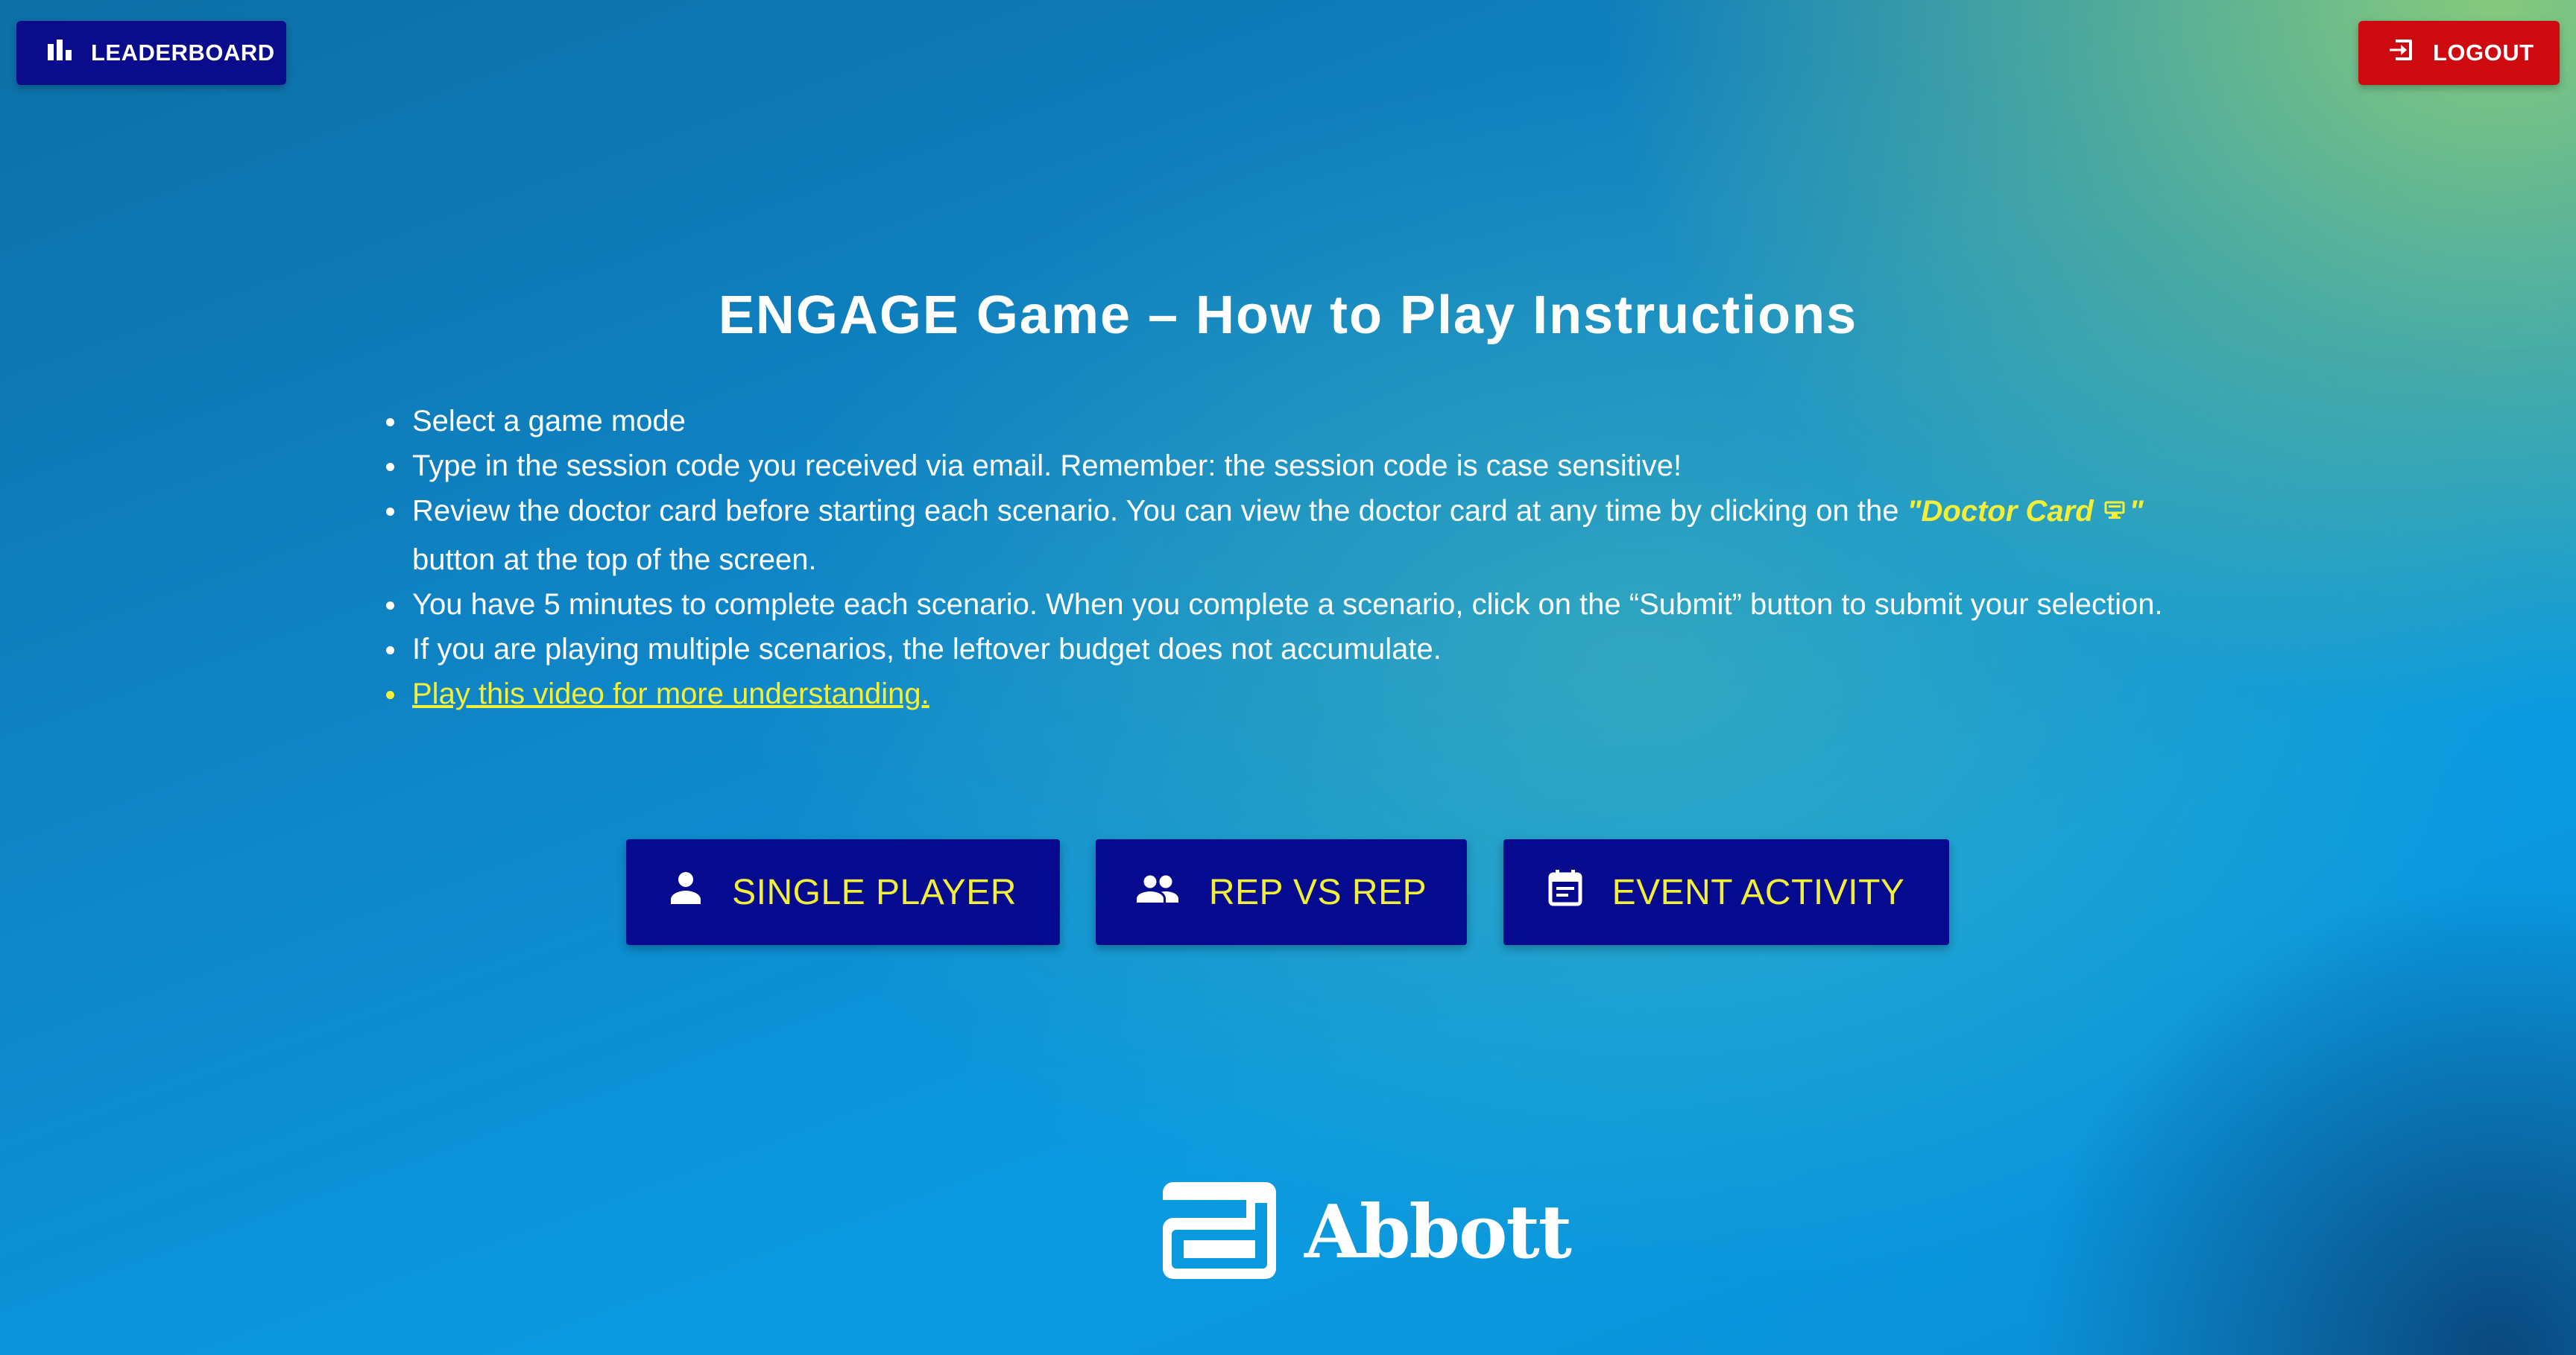  I want to click on abbott-logo-text: Abbott, so click(1438, 1232).